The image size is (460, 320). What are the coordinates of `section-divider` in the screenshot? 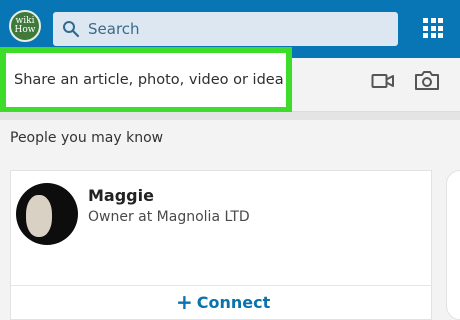 It's located at (230, 116).